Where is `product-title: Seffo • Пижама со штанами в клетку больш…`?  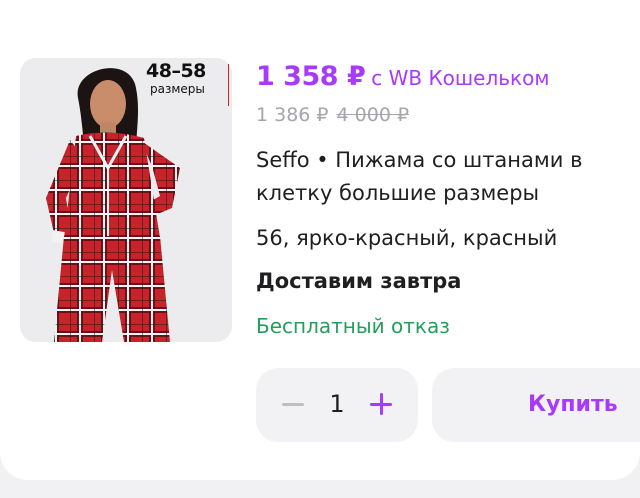 product-title: Seffo • Пижама со штанами в клетку больш… is located at coordinates (448, 177).